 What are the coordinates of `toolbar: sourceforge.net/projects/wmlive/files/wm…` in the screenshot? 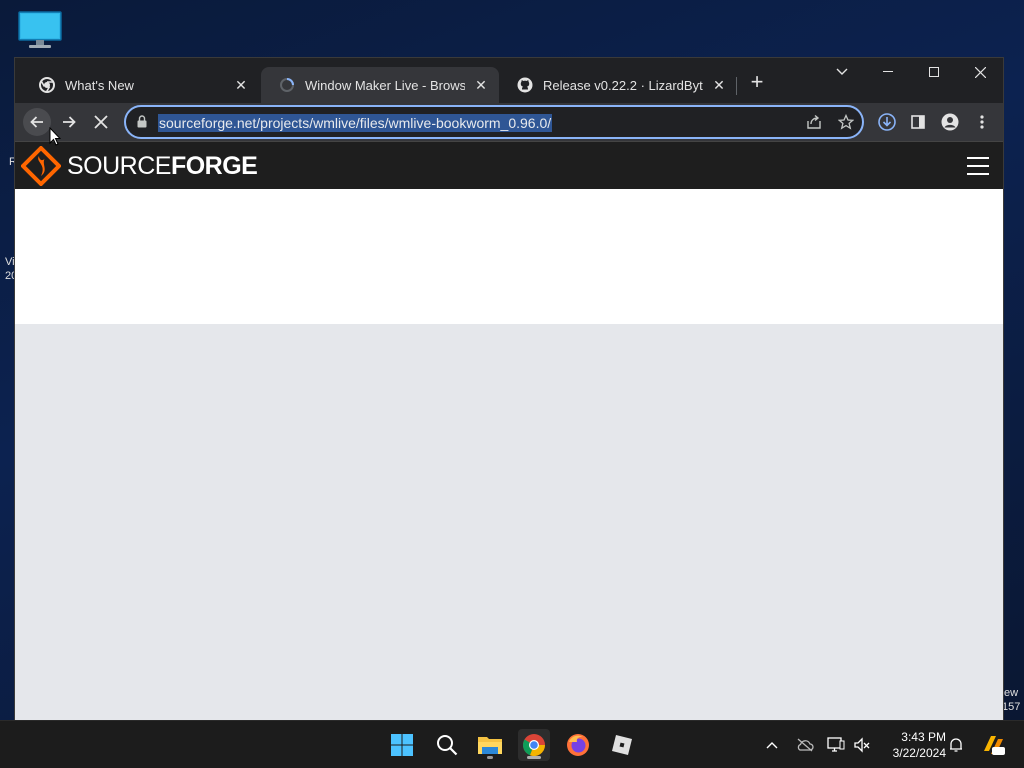 It's located at (509, 122).